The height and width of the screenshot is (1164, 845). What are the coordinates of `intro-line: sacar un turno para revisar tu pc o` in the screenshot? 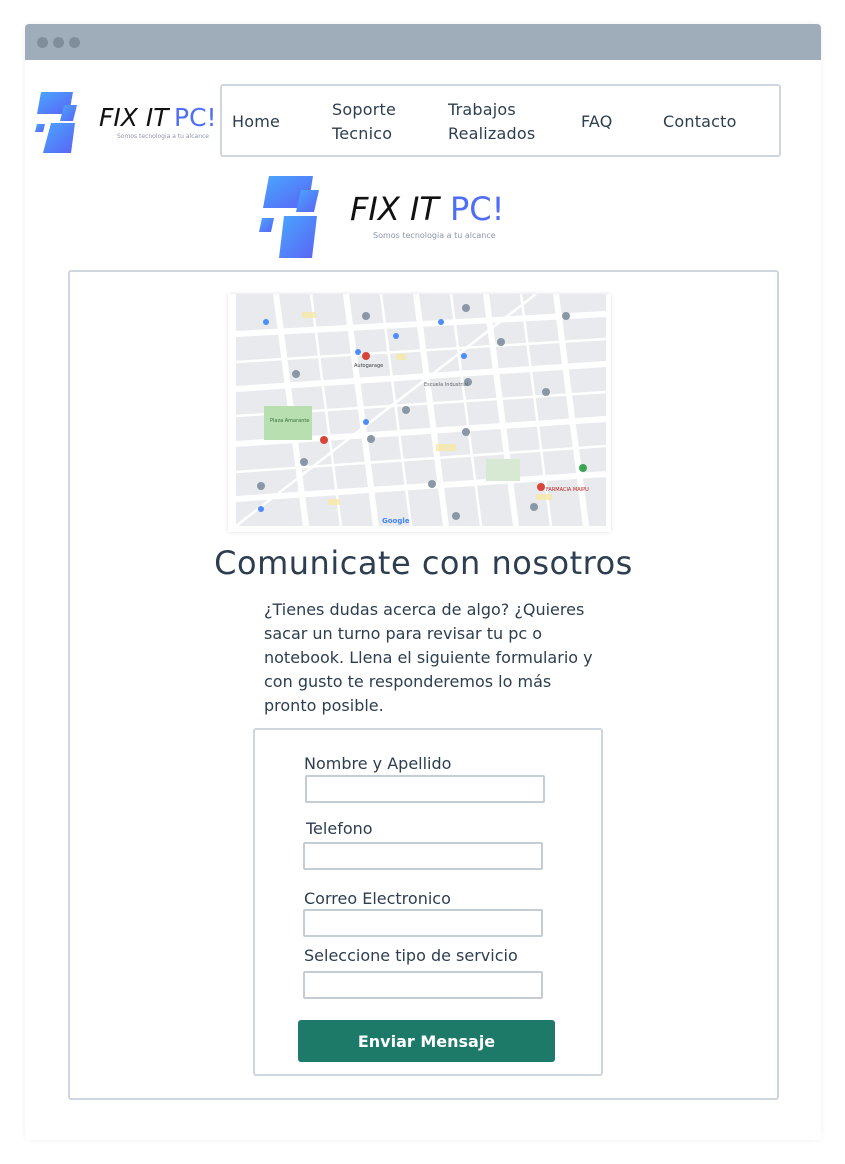 It's located at (403, 633).